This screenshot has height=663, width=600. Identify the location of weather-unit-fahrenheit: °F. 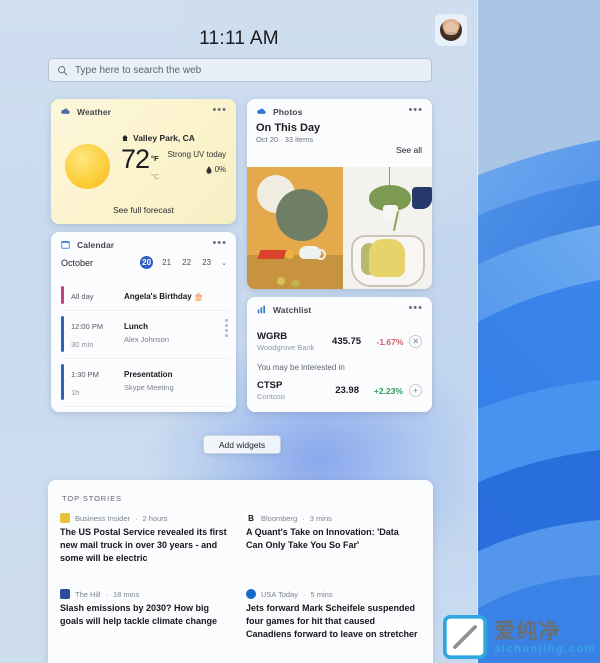
(155, 158).